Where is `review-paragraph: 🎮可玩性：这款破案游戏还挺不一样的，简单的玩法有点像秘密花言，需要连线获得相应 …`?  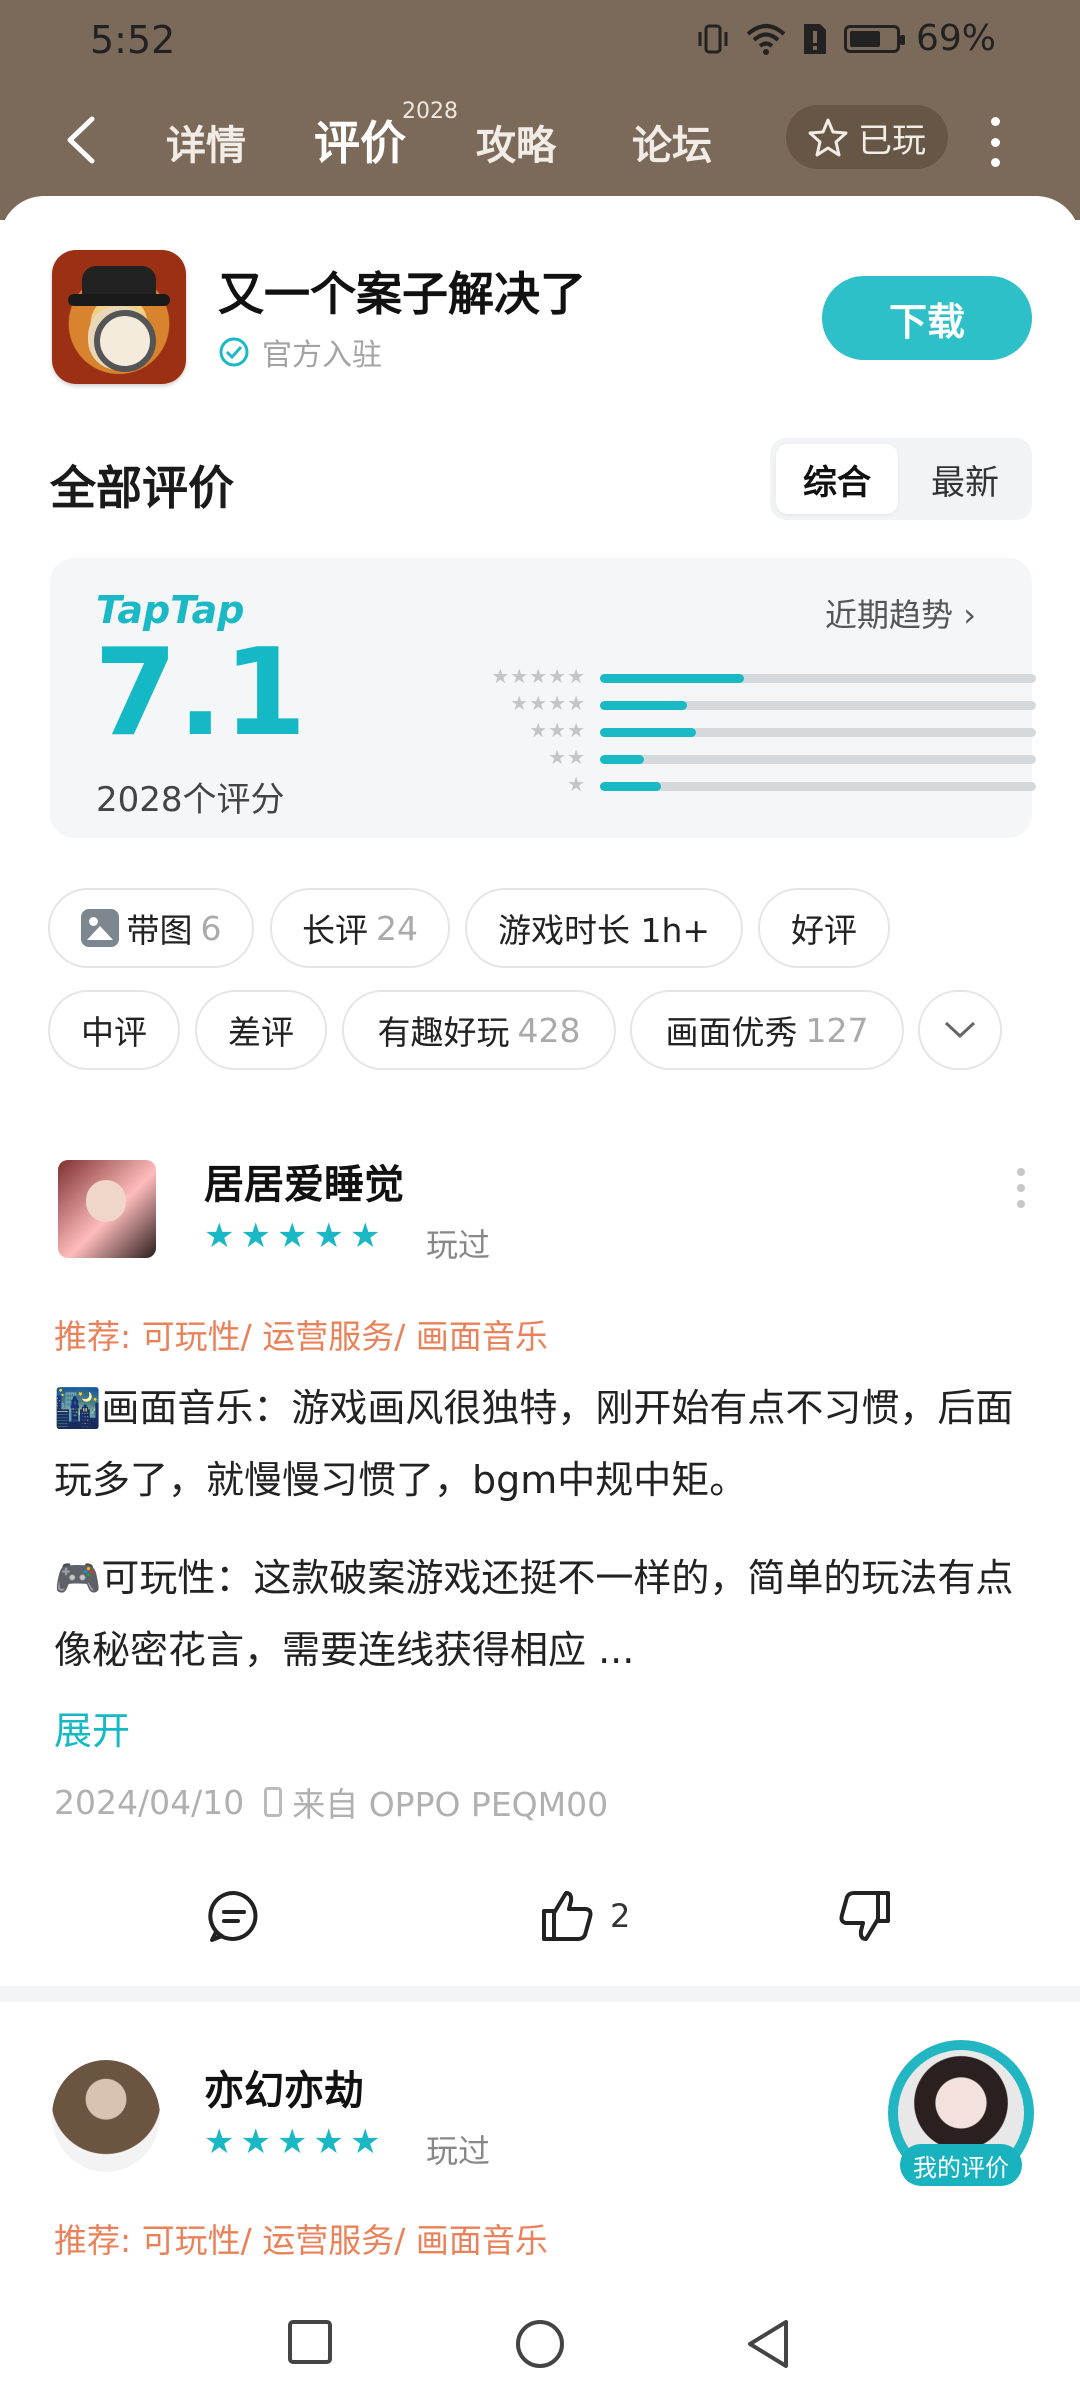 review-paragraph: 🎮可玩性：这款破案游戏还挺不一样的，简单的玩法有点像秘密花言，需要连线获得相应 … is located at coordinates (534, 1614).